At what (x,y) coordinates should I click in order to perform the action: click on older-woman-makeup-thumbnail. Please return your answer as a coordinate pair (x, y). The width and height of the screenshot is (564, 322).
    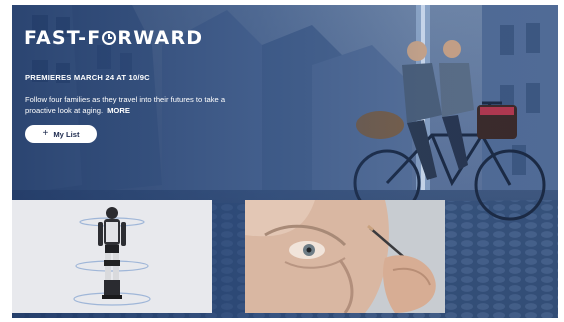
    Looking at the image, I should click on (345, 256).